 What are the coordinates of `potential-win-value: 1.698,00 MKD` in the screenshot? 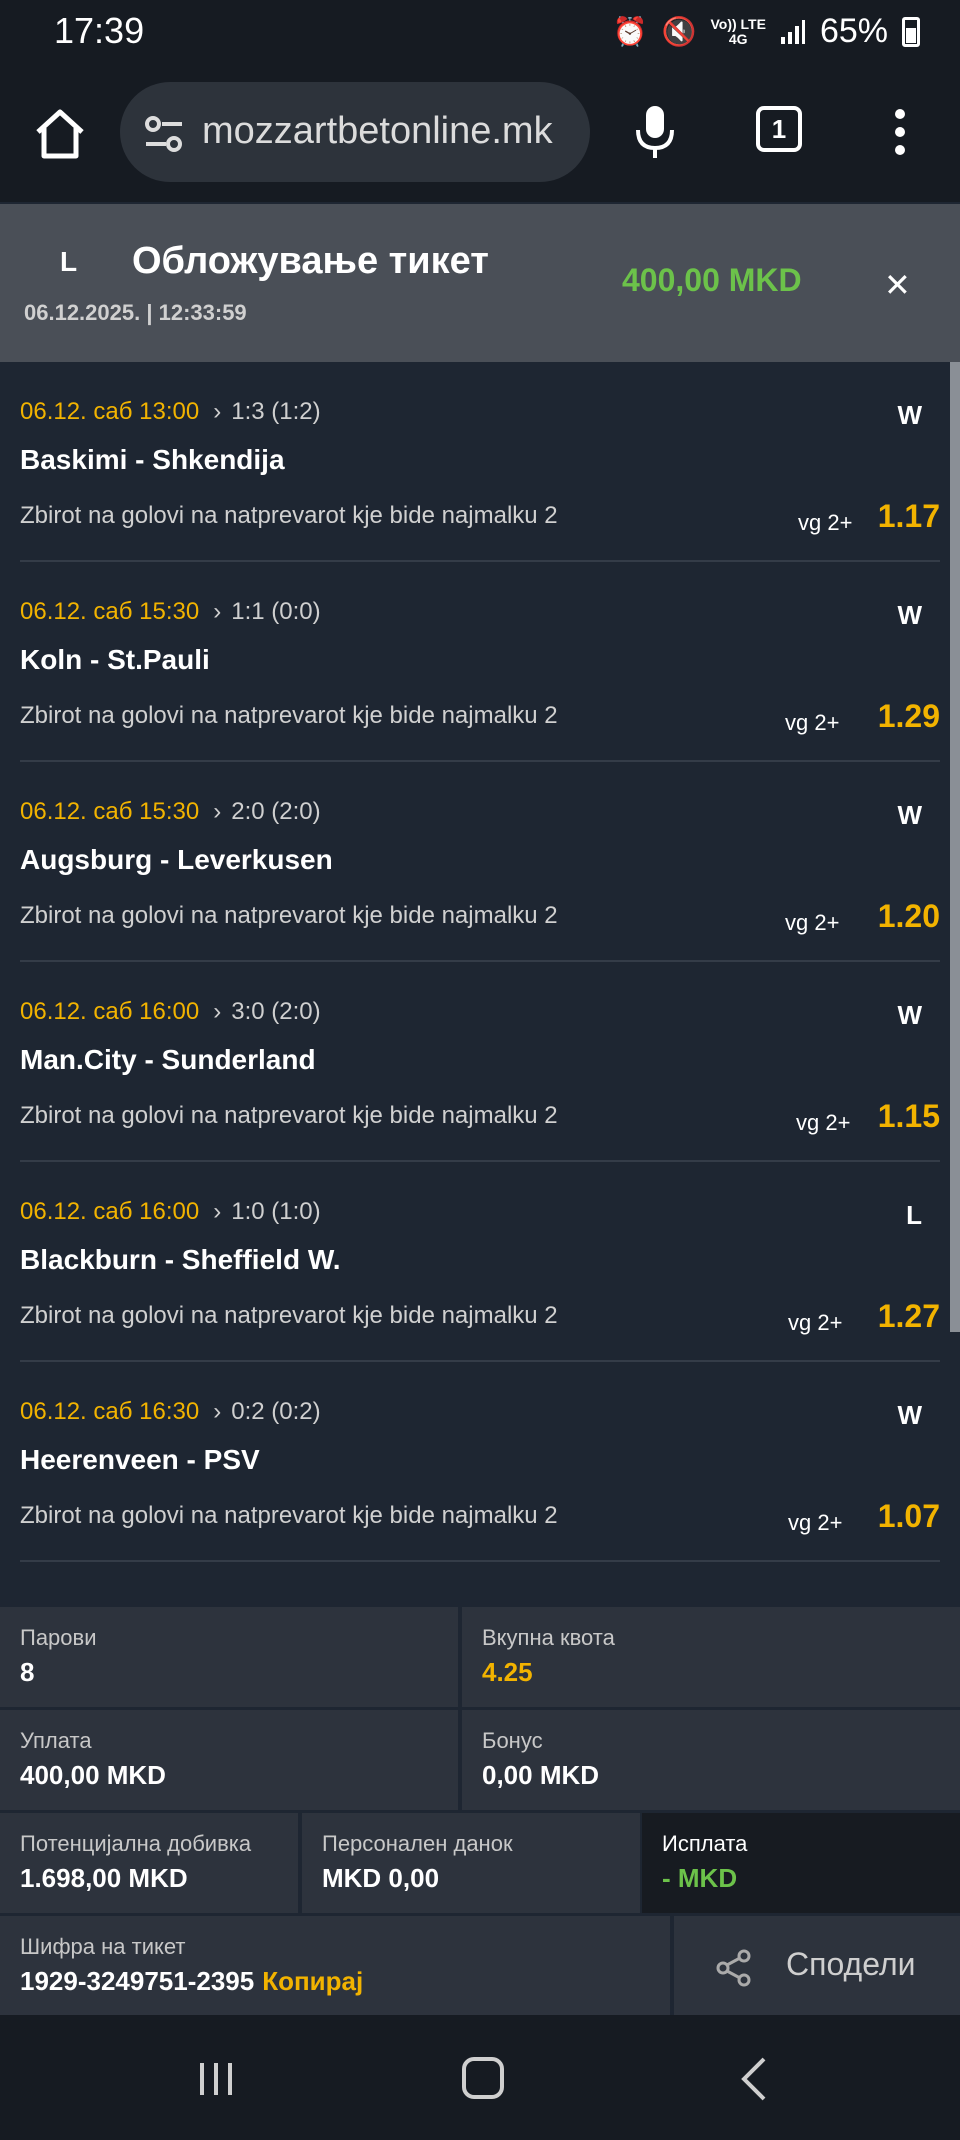 It's located at (104, 1878).